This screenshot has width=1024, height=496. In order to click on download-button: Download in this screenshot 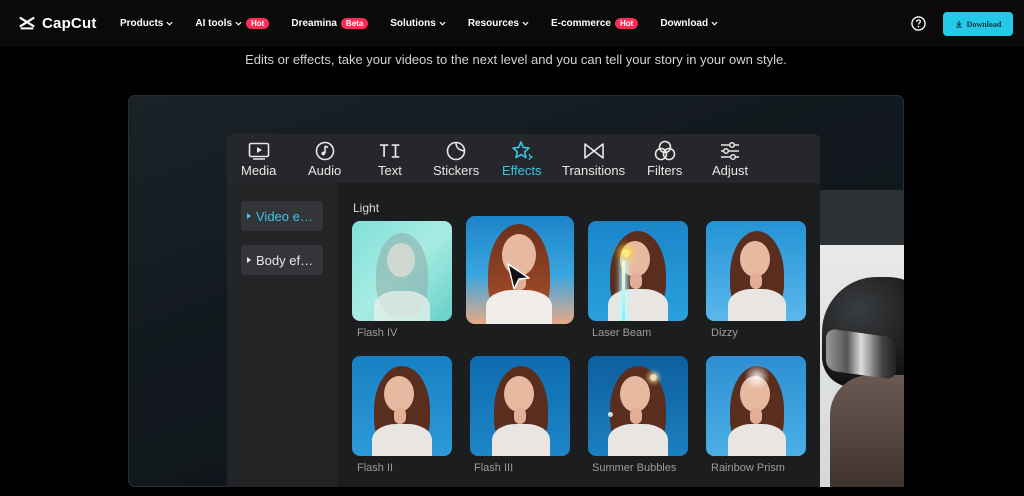, I will do `click(978, 24)`.